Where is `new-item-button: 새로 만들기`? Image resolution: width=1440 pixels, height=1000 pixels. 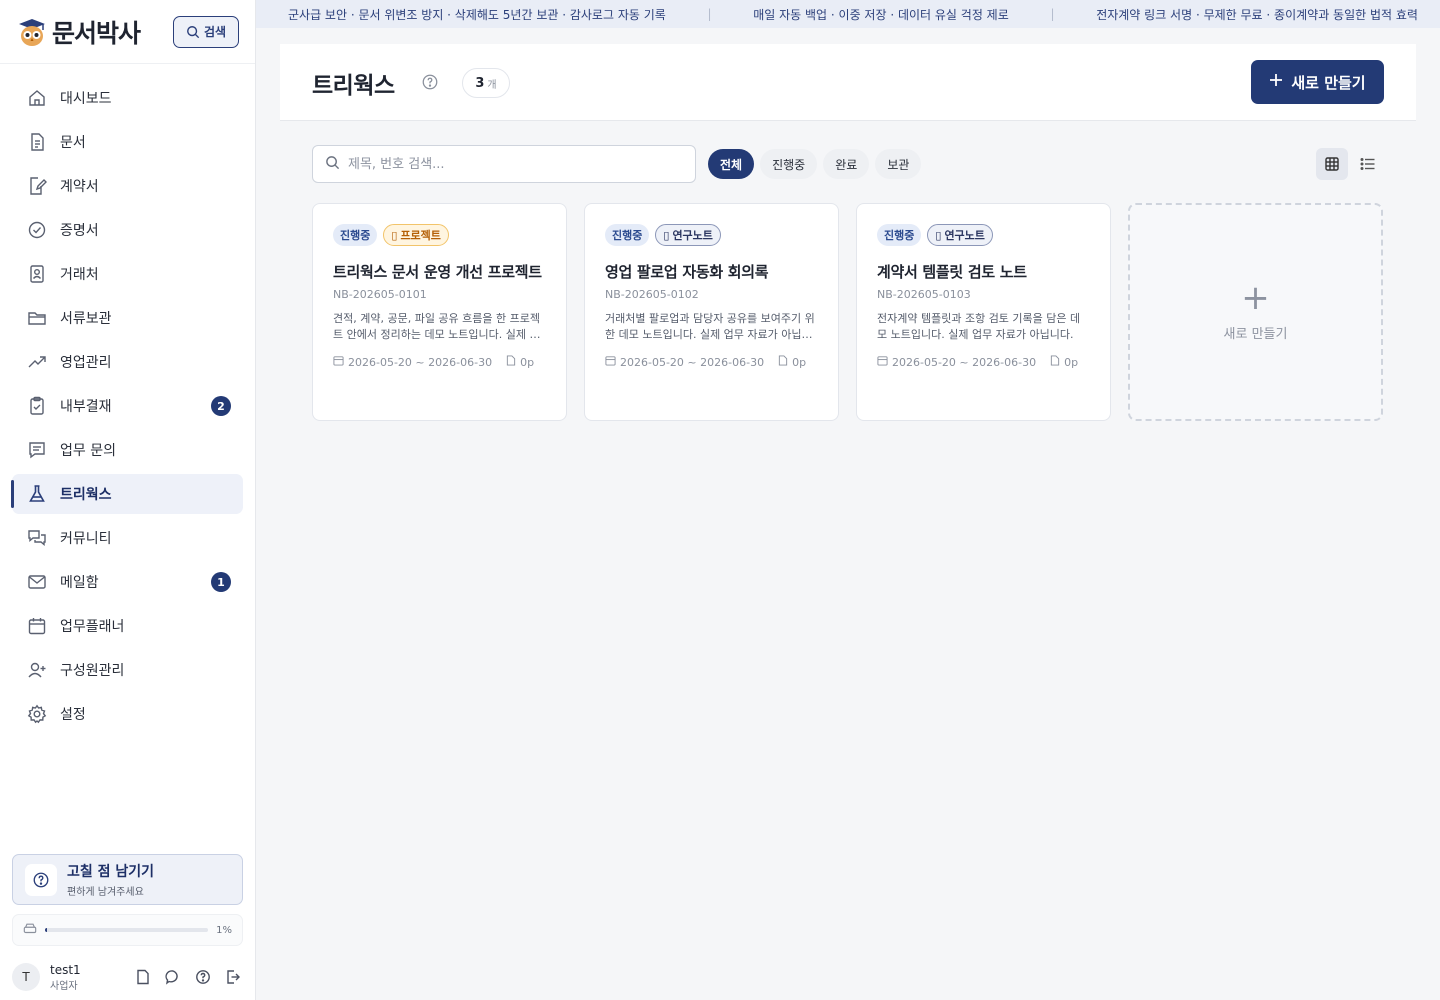
new-item-button: 새로 만들기 is located at coordinates (1317, 82).